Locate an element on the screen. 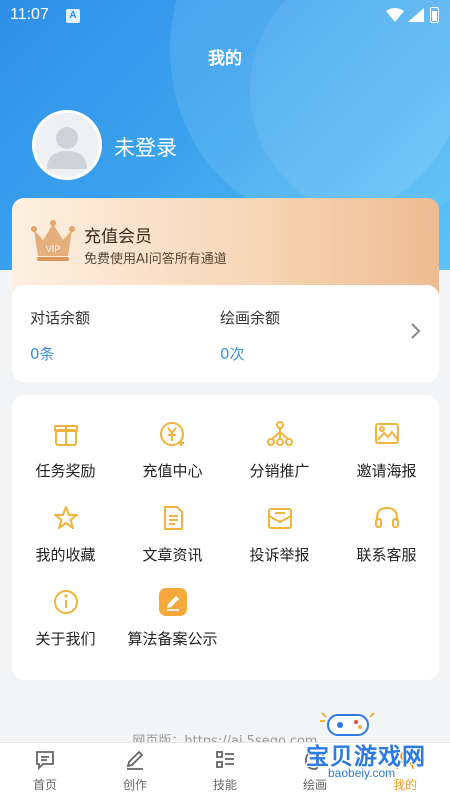 The image size is (450, 800). yen-coin-icon is located at coordinates (172, 434).